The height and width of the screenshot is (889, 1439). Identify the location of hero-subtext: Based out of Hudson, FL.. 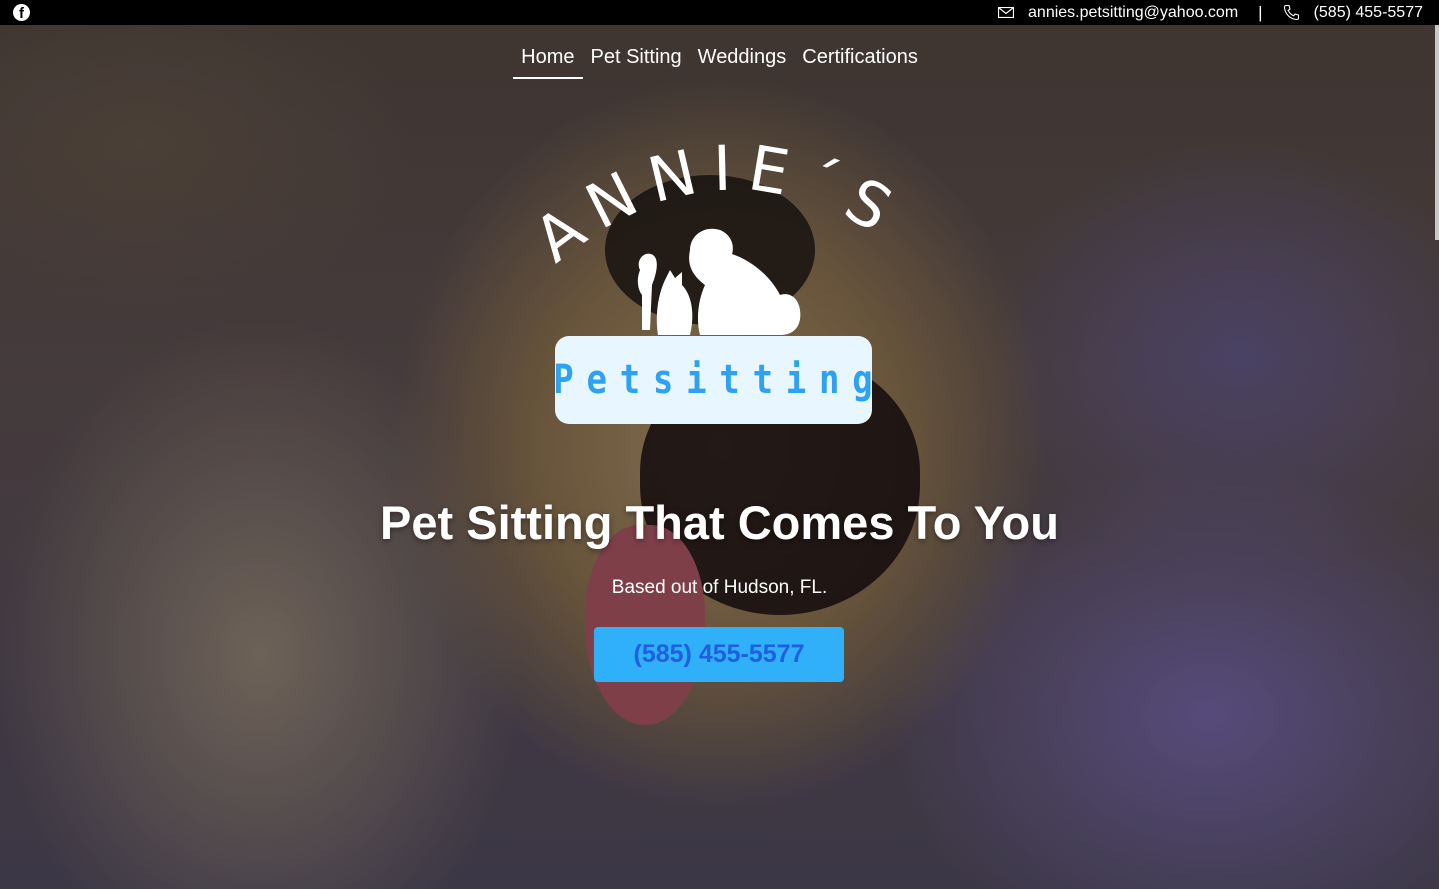
(719, 587).